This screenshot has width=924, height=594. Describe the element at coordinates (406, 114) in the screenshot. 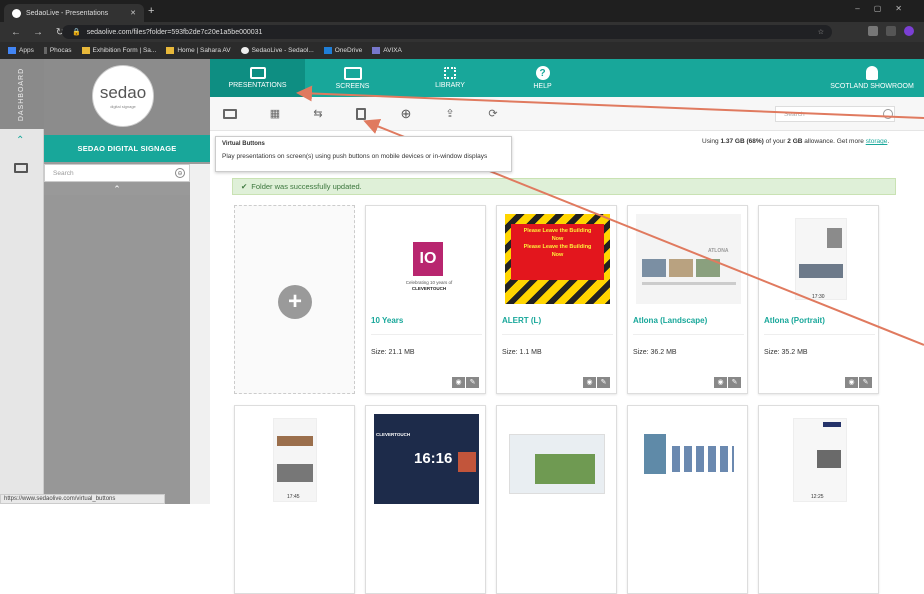

I see `add-icon: ⊕` at that location.